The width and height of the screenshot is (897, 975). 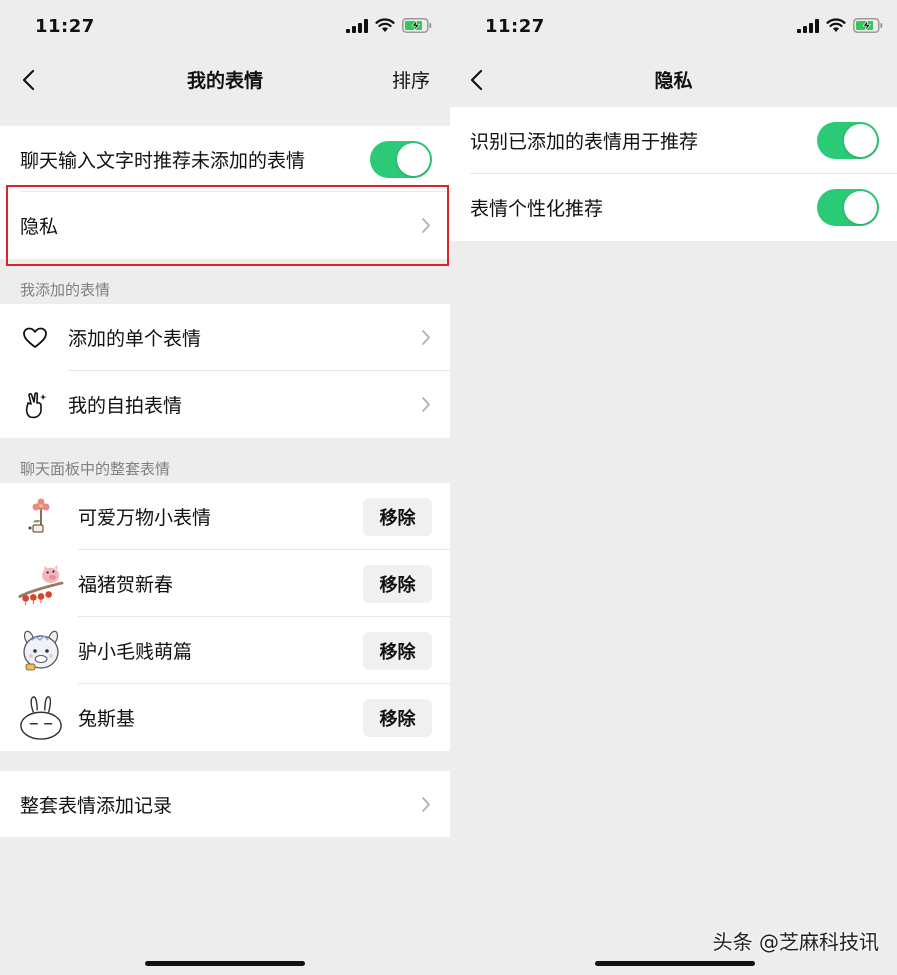 I want to click on recommend-toggle-row: 聊天输入文字时推荐未添加的表情, so click(x=225, y=159).